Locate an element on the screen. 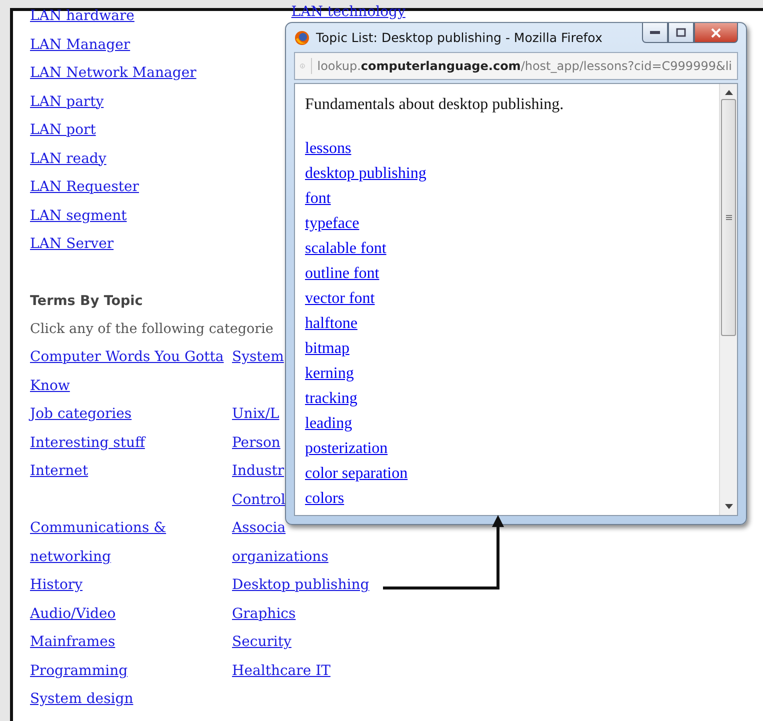  category-link: Job categories is located at coordinates (131, 414).